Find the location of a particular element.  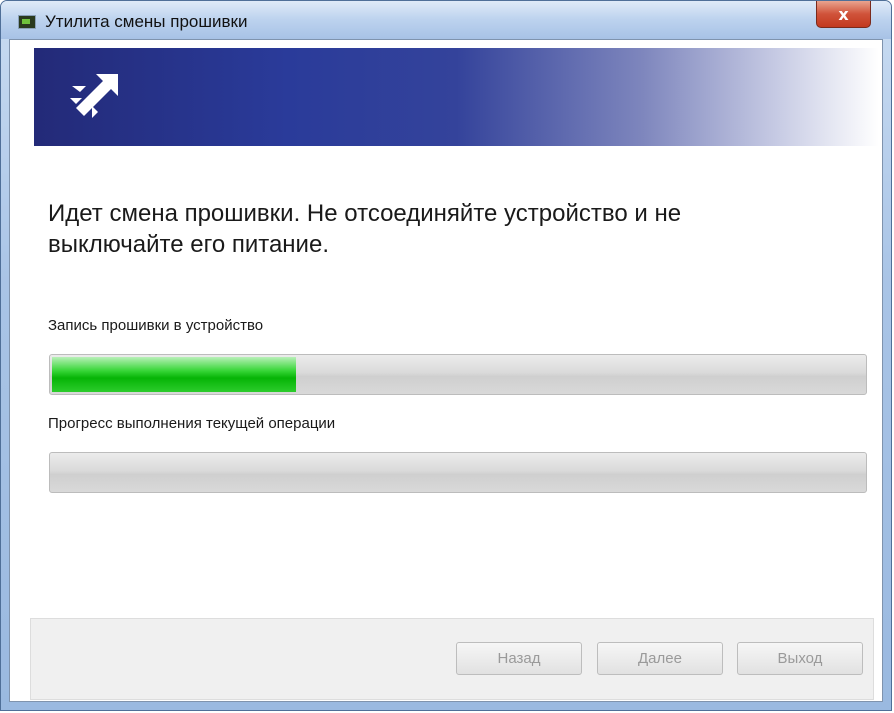

button-footer: Назад Далее Выход is located at coordinates (452, 659).